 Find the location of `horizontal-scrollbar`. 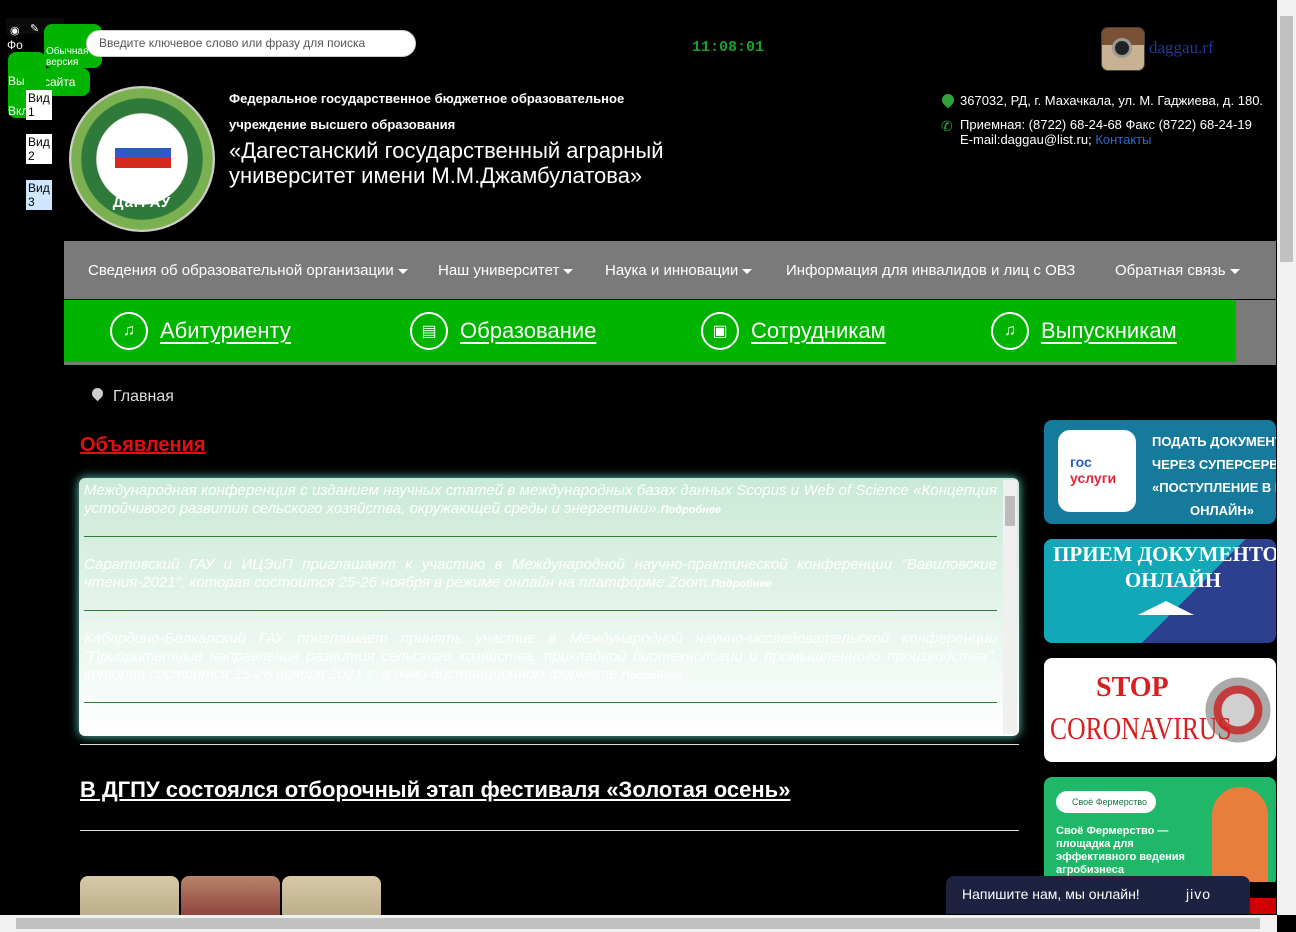

horizontal-scrollbar is located at coordinates (638, 923).